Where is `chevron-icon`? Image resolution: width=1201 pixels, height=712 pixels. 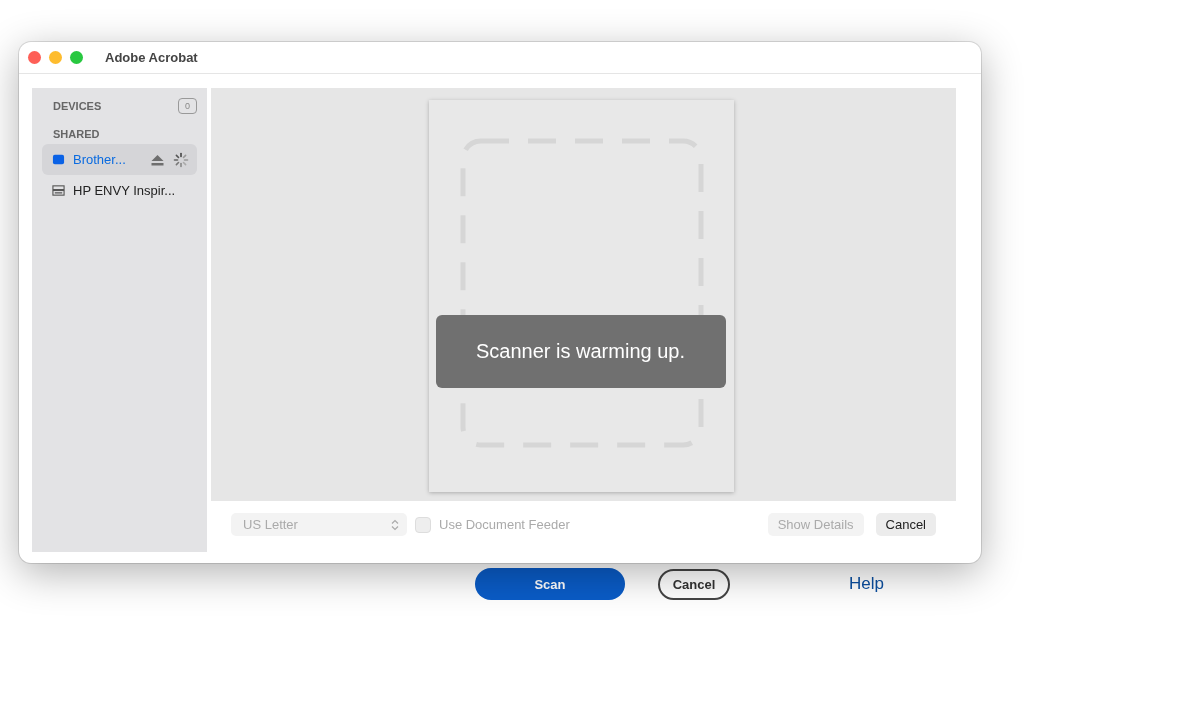 chevron-icon is located at coordinates (395, 524).